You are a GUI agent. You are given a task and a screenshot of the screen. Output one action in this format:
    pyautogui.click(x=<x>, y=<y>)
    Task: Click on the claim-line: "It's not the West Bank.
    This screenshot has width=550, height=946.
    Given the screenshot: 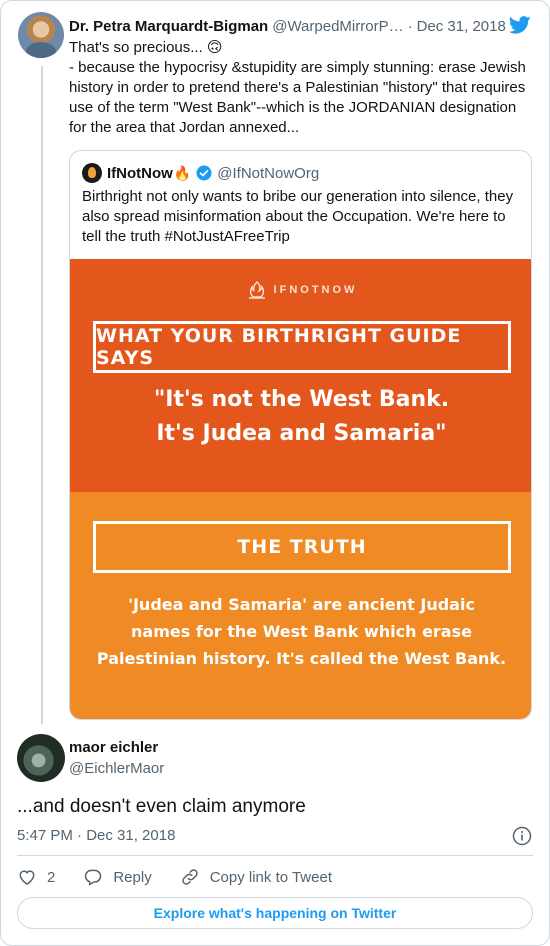 What is the action you would take?
    pyautogui.click(x=301, y=399)
    